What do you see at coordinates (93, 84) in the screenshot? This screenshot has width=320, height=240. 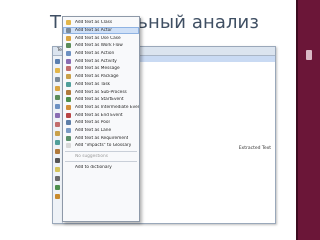 I see `menu-item-label: Add text as Task` at bounding box center [93, 84].